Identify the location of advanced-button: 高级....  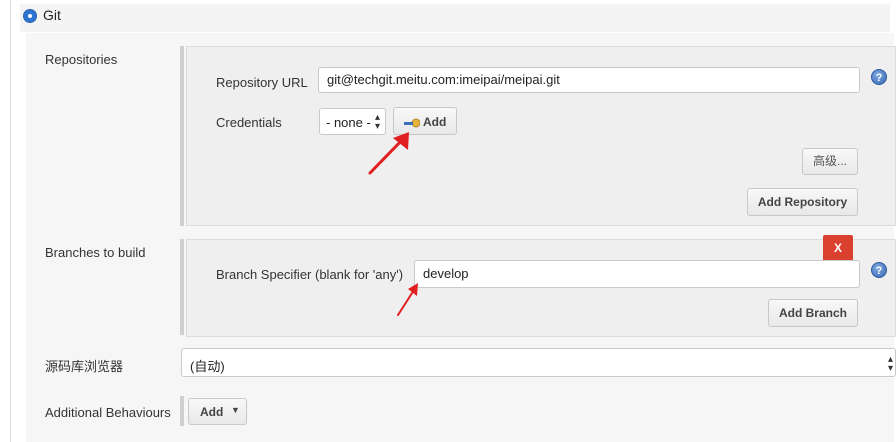
(830, 161).